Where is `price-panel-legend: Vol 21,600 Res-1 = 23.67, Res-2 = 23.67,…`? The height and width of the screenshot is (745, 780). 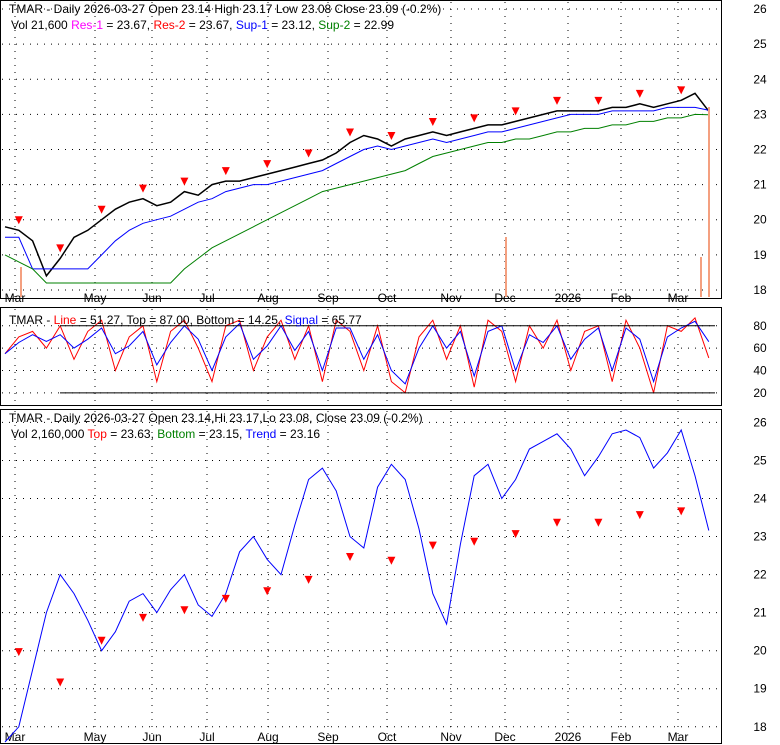
price-panel-legend: Vol 21,600 Res-1 = 23.67, Res-2 = 23.67,… is located at coordinates (202, 25).